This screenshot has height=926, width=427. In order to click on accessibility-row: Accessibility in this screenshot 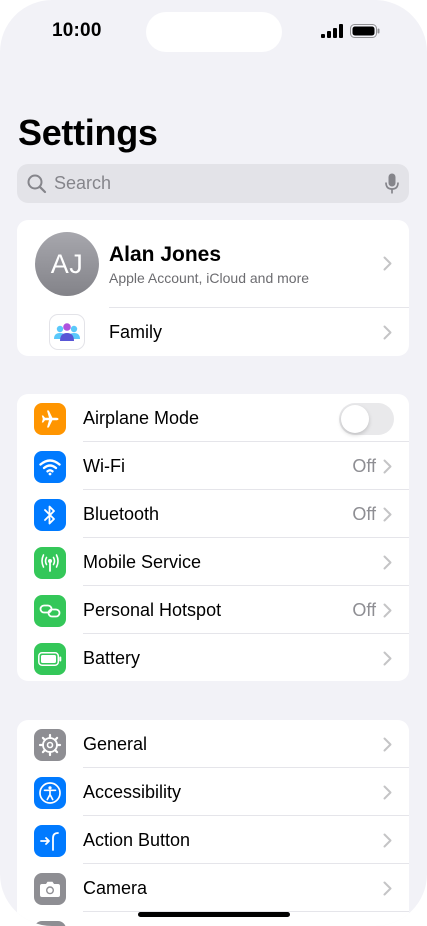, I will do `click(213, 792)`.